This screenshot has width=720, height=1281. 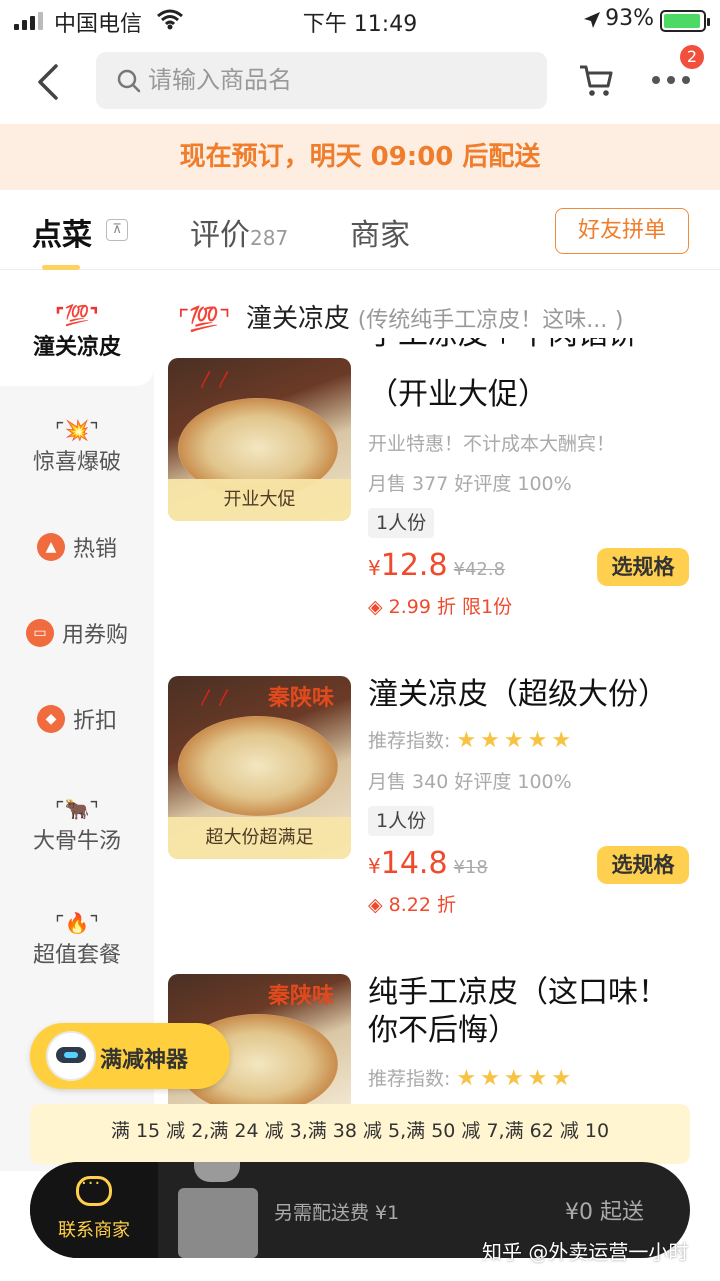 What do you see at coordinates (337, 1213) in the screenshot?
I see `delivery-fee: 另需配送费 ¥1` at bounding box center [337, 1213].